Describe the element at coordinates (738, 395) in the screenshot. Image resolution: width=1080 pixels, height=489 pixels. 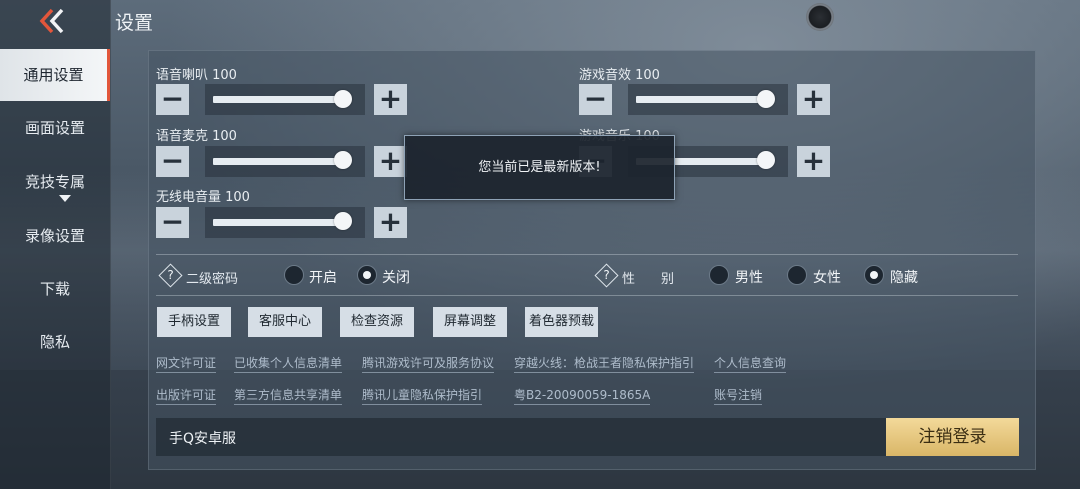
I see `link-account-cancel: 账号注销` at that location.